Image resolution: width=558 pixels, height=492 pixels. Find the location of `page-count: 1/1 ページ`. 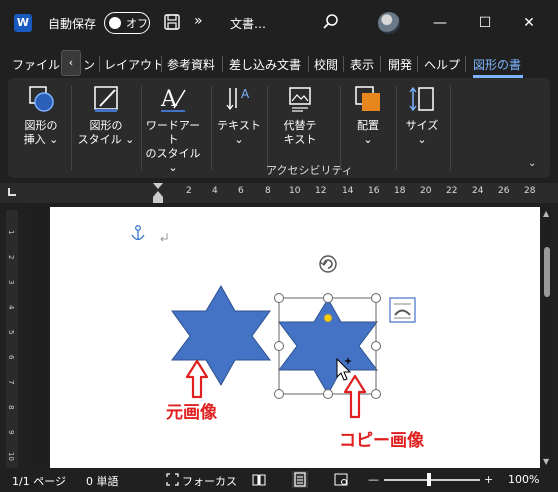

page-count: 1/1 ページ is located at coordinates (39, 481).